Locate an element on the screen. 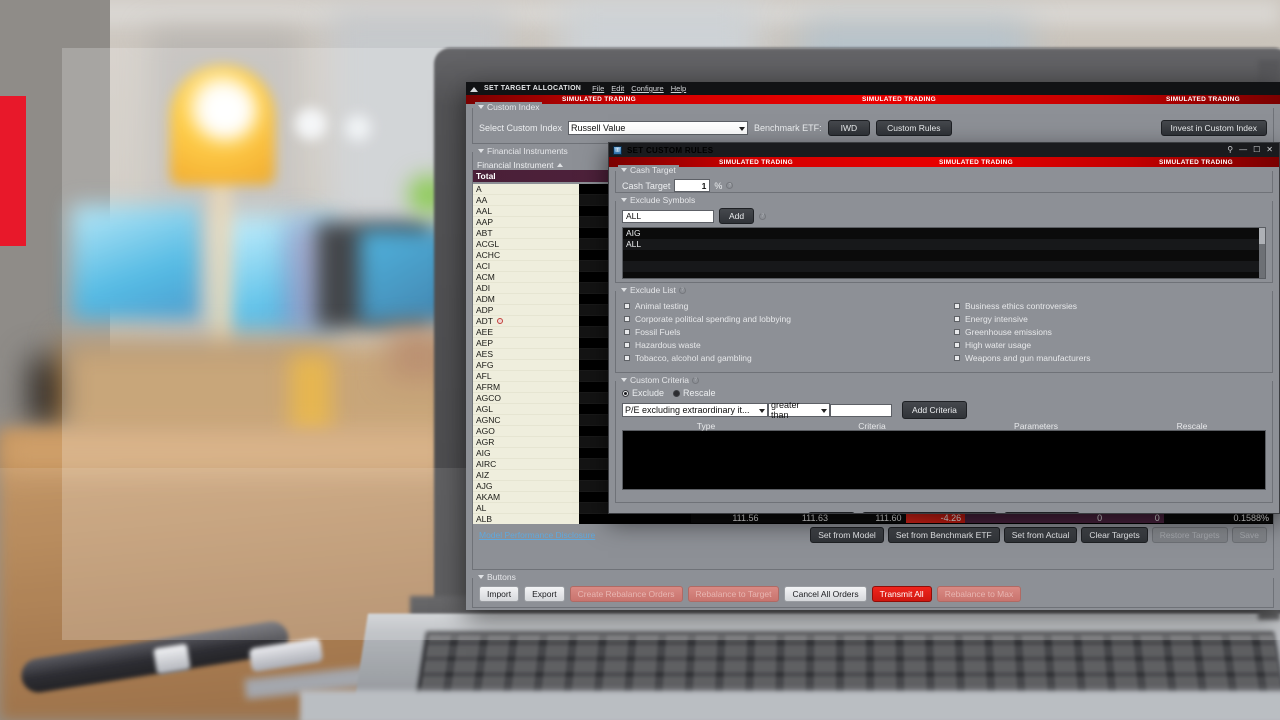 The image size is (1280, 720). exclude-option-right-1: Energy intensive is located at coordinates (1113, 318).